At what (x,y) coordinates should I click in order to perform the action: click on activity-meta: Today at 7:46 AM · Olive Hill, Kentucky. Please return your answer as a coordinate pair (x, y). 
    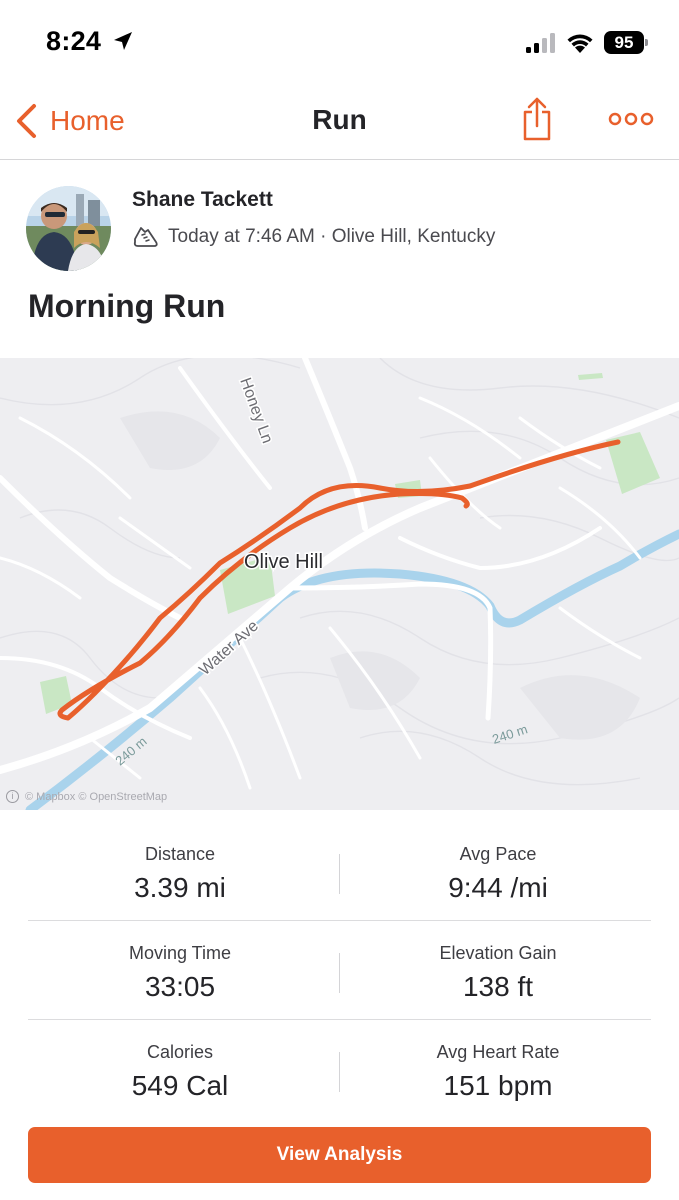
    Looking at the image, I should click on (313, 237).